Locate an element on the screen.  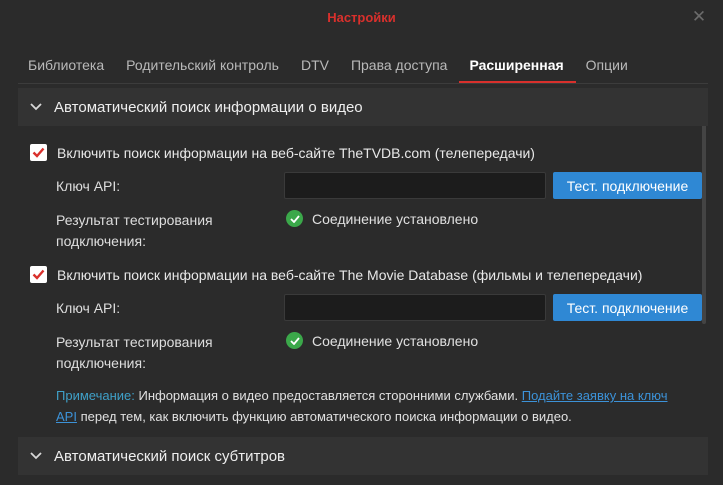
tab-advanced: Расширенная is located at coordinates (517, 66).